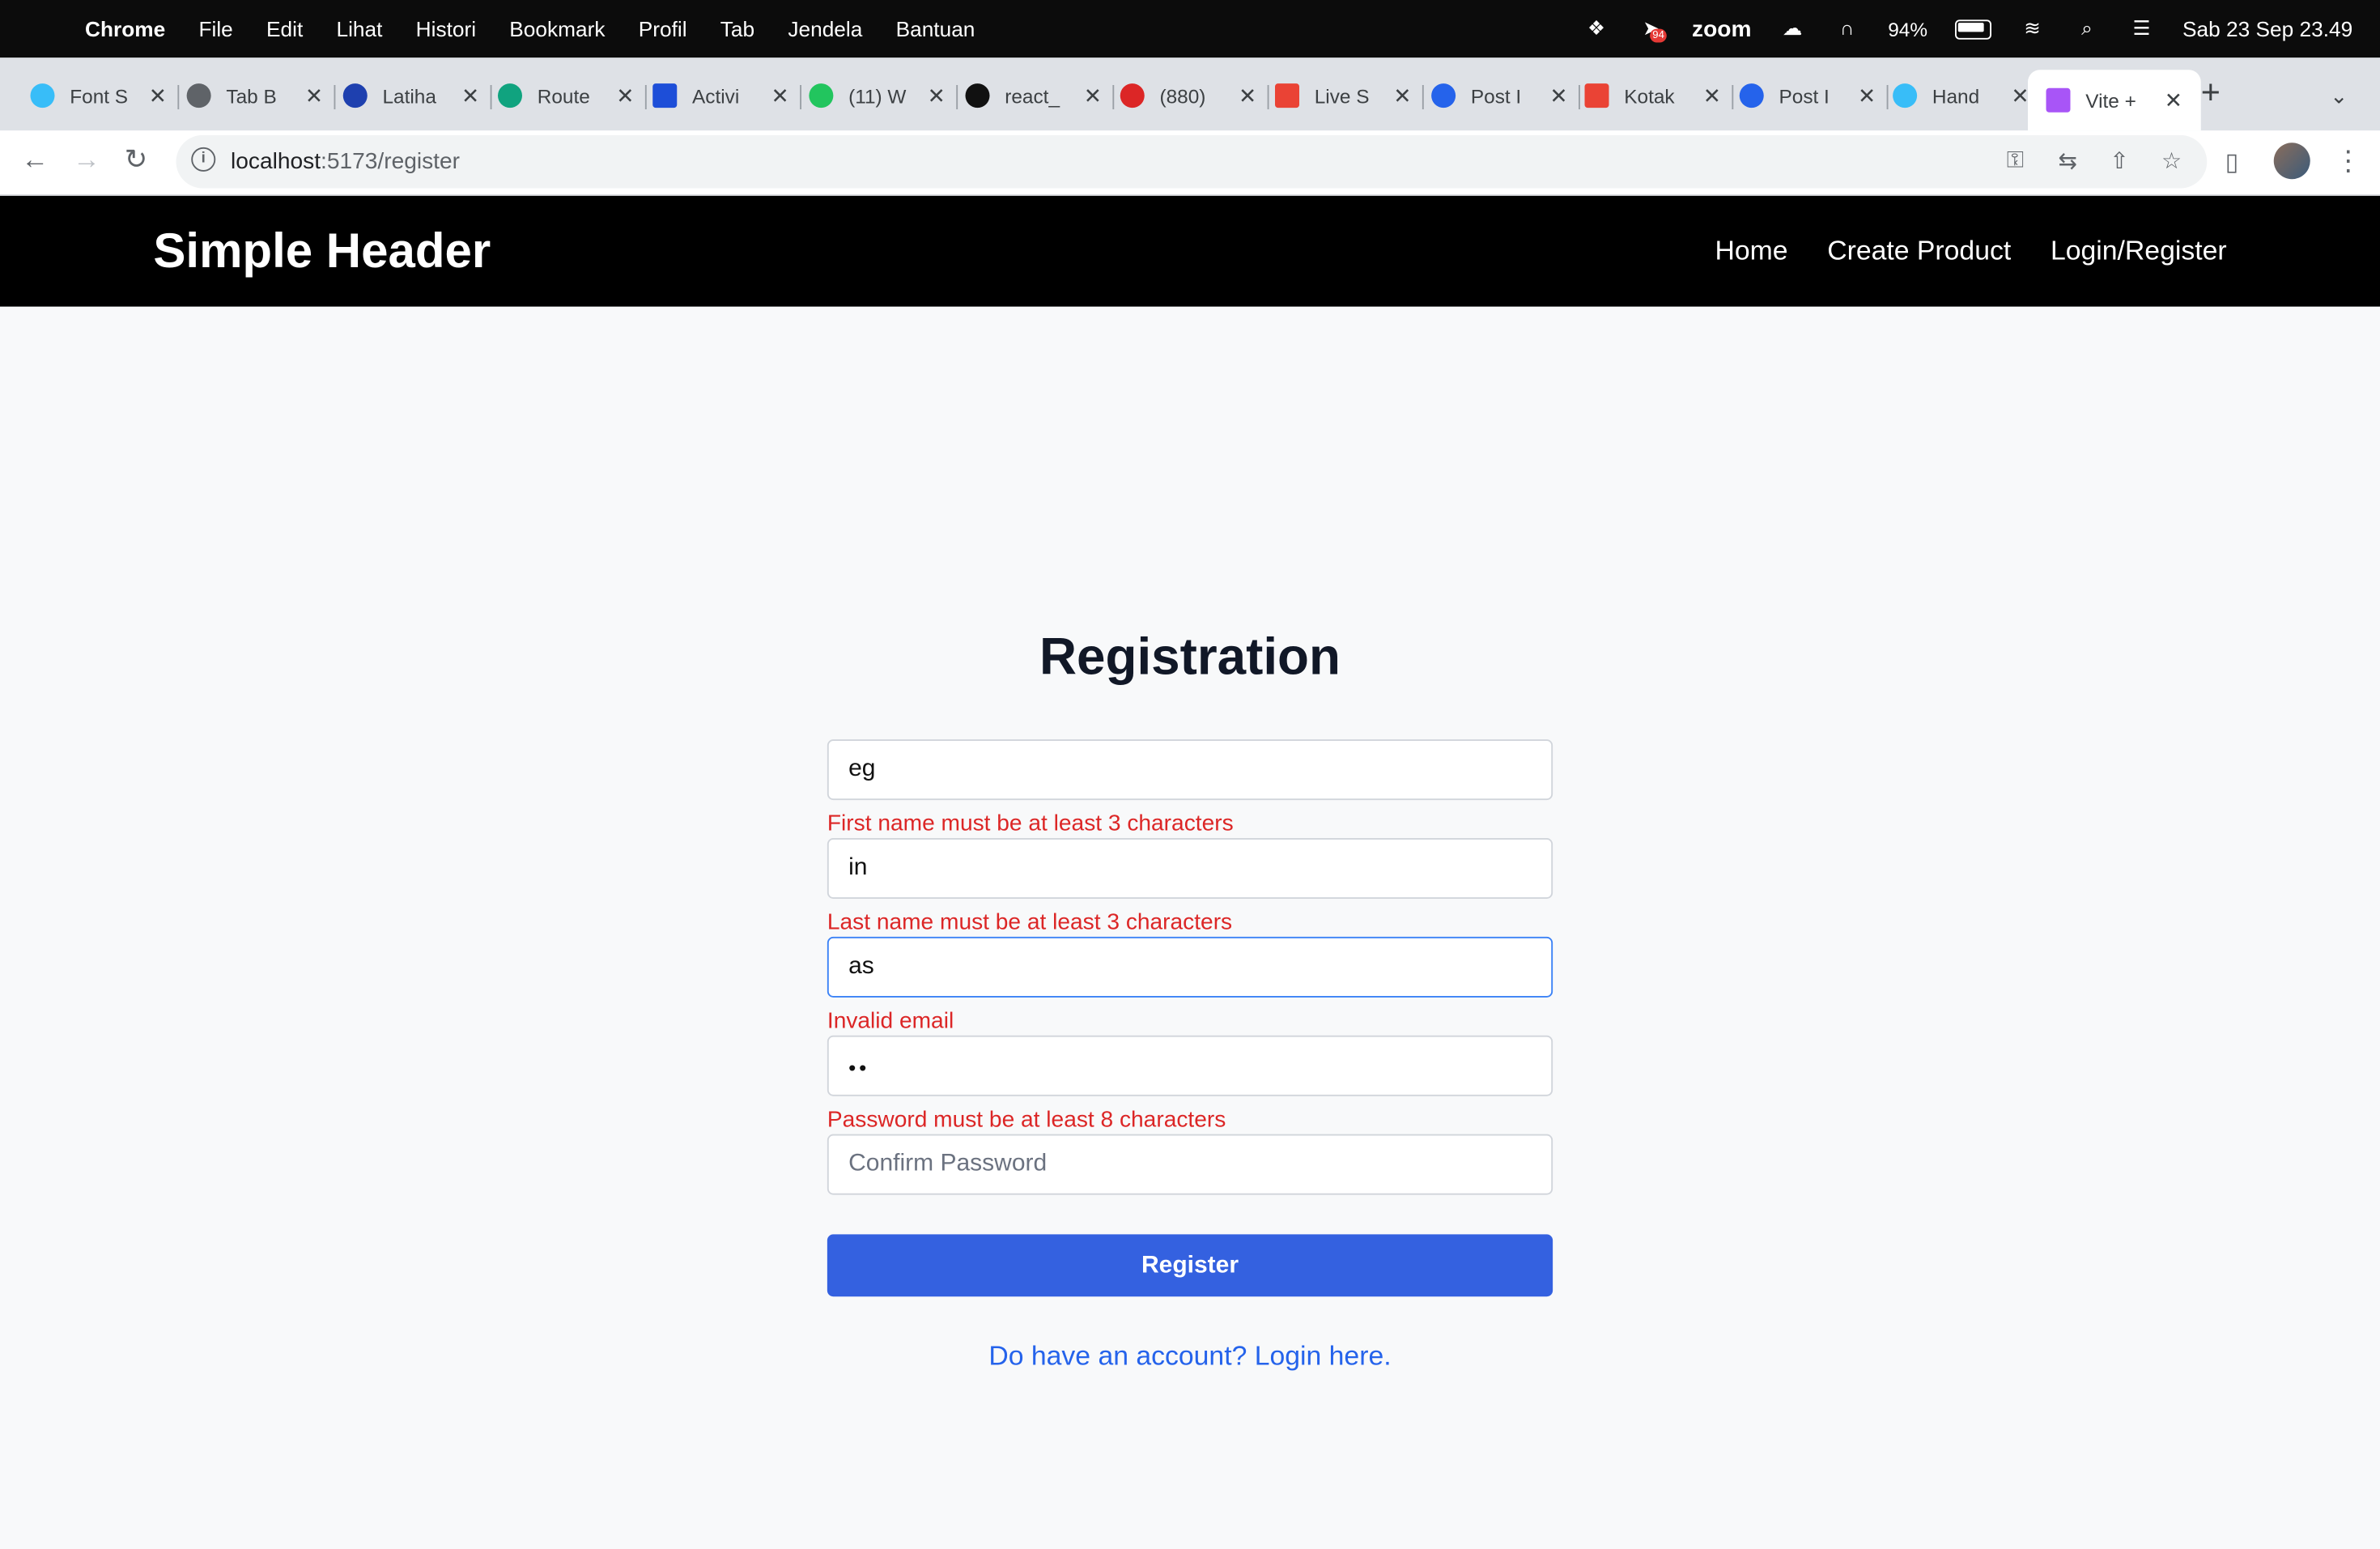  What do you see at coordinates (563, 96) in the screenshot?
I see `tab-label: Route` at bounding box center [563, 96].